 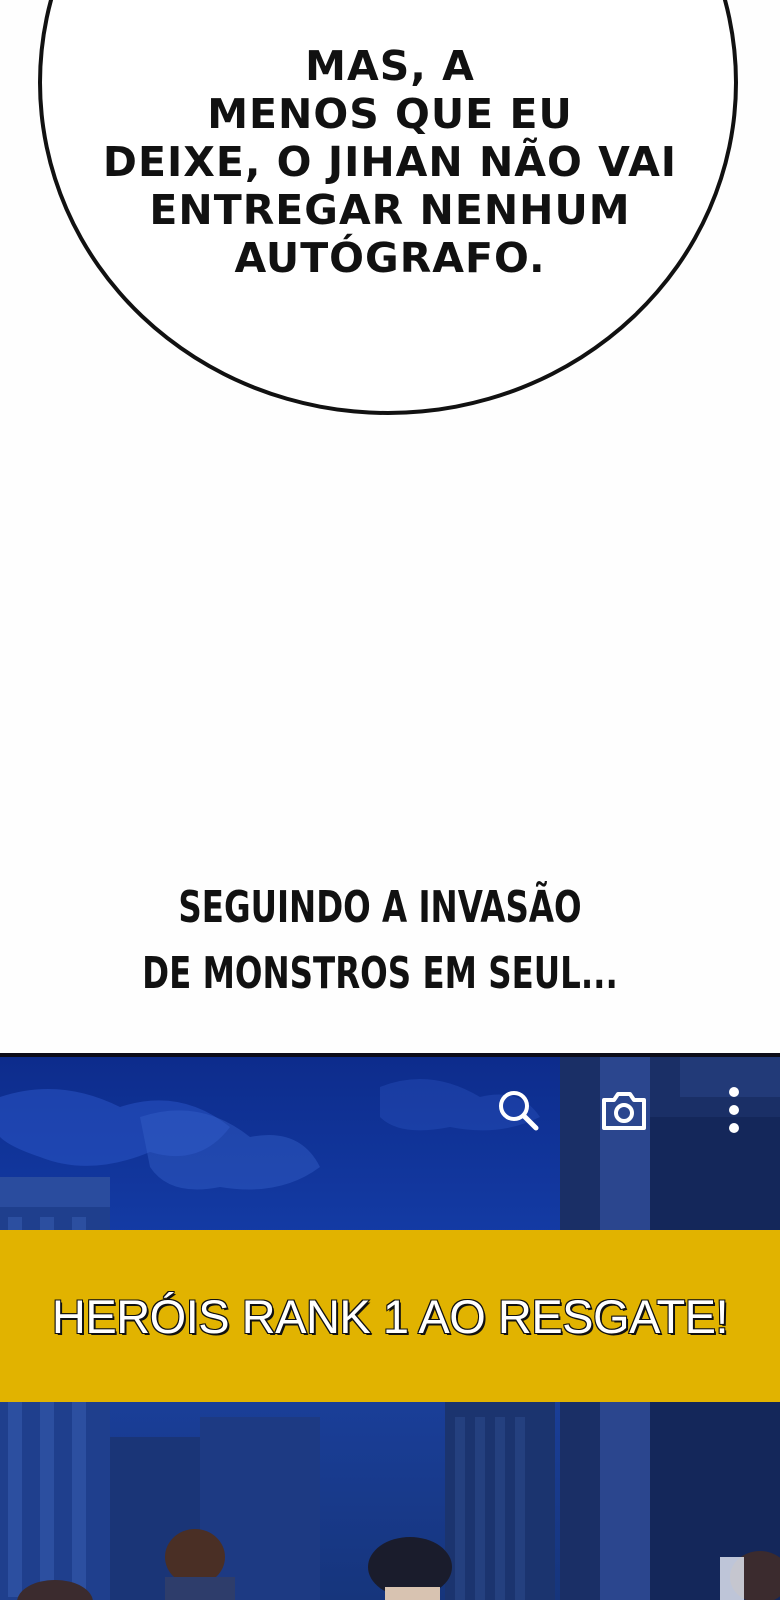 I want to click on camera-icon, so click(x=624, y=1110).